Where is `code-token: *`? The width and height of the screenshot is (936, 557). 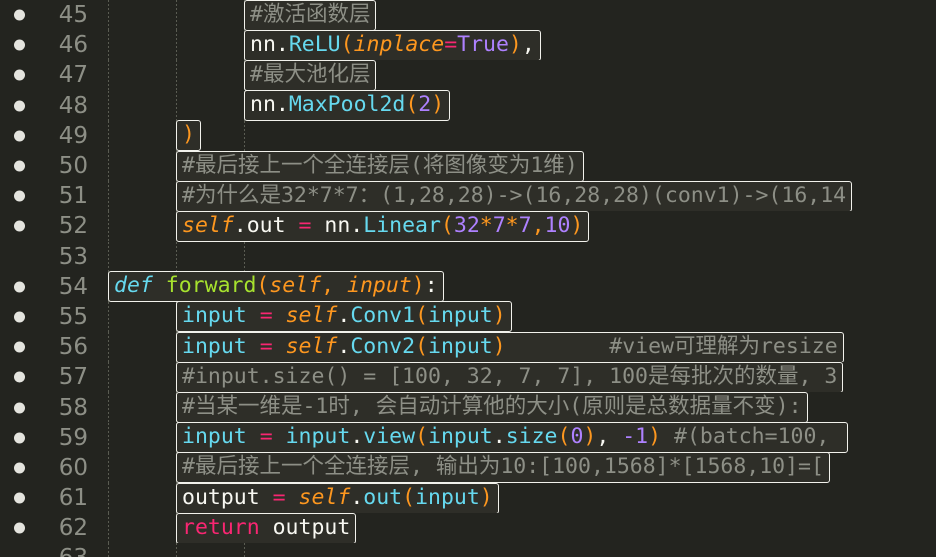
code-token: * is located at coordinates (486, 225).